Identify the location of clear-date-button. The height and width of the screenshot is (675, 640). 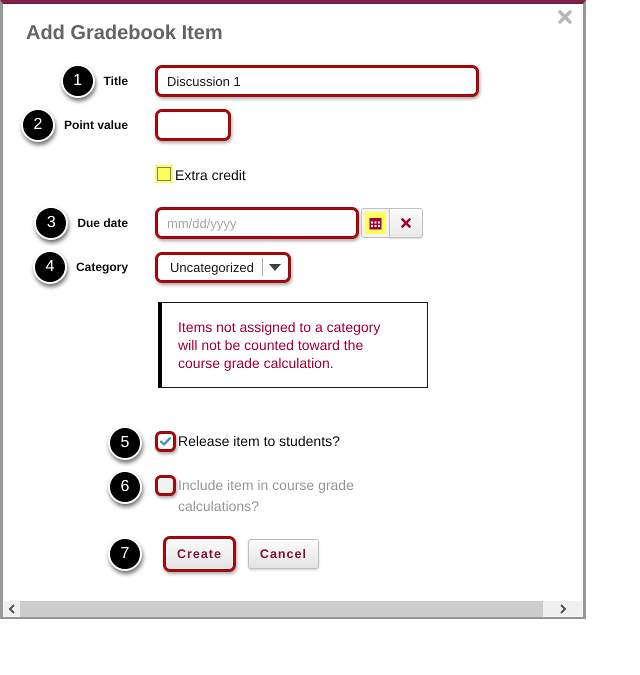
(406, 223).